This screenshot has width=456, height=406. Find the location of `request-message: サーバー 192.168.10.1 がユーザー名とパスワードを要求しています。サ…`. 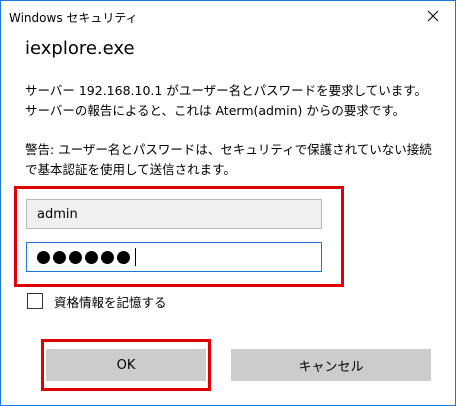

request-message: サーバー 192.168.10.1 がユーザー名とパスワードを要求しています。サ… is located at coordinates (226, 100).